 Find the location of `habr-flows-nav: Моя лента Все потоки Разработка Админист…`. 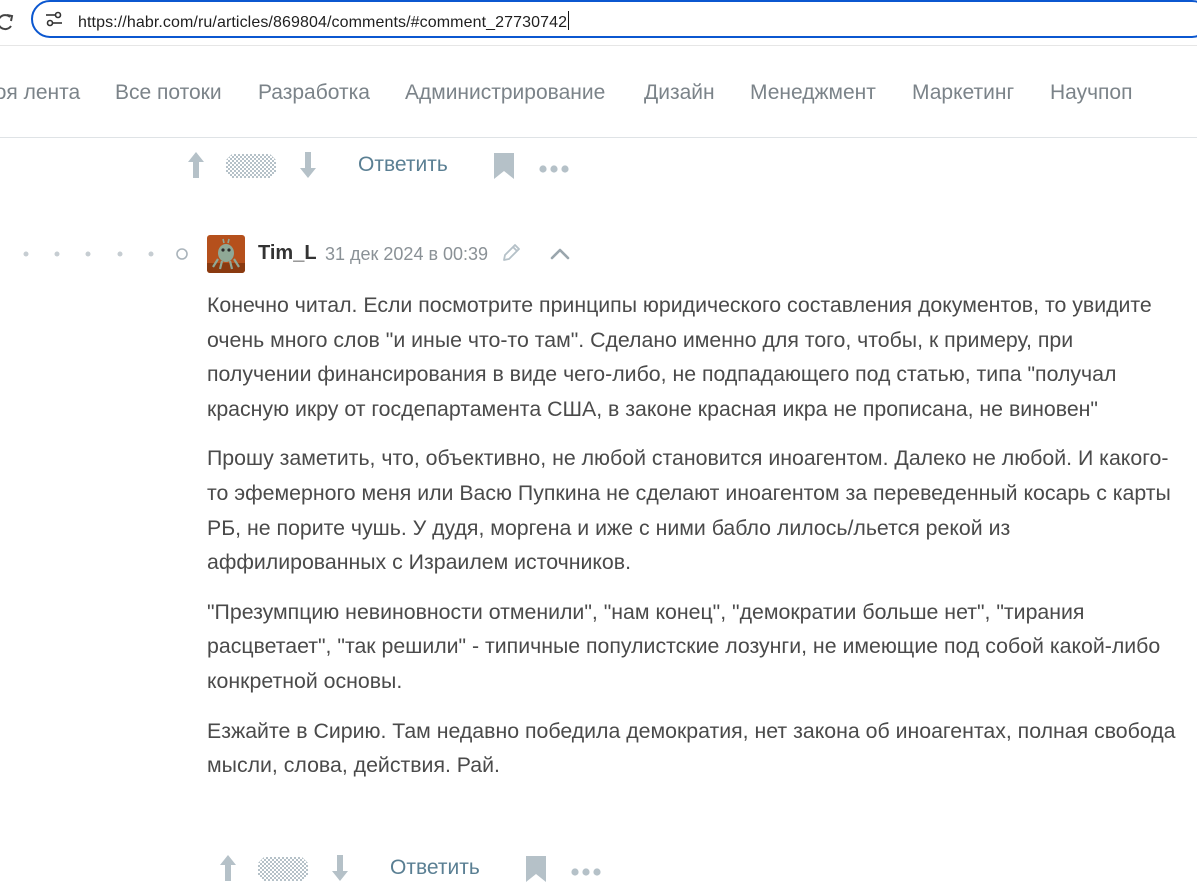

habr-flows-nav: Моя лента Все потоки Разработка Админист… is located at coordinates (598, 92).